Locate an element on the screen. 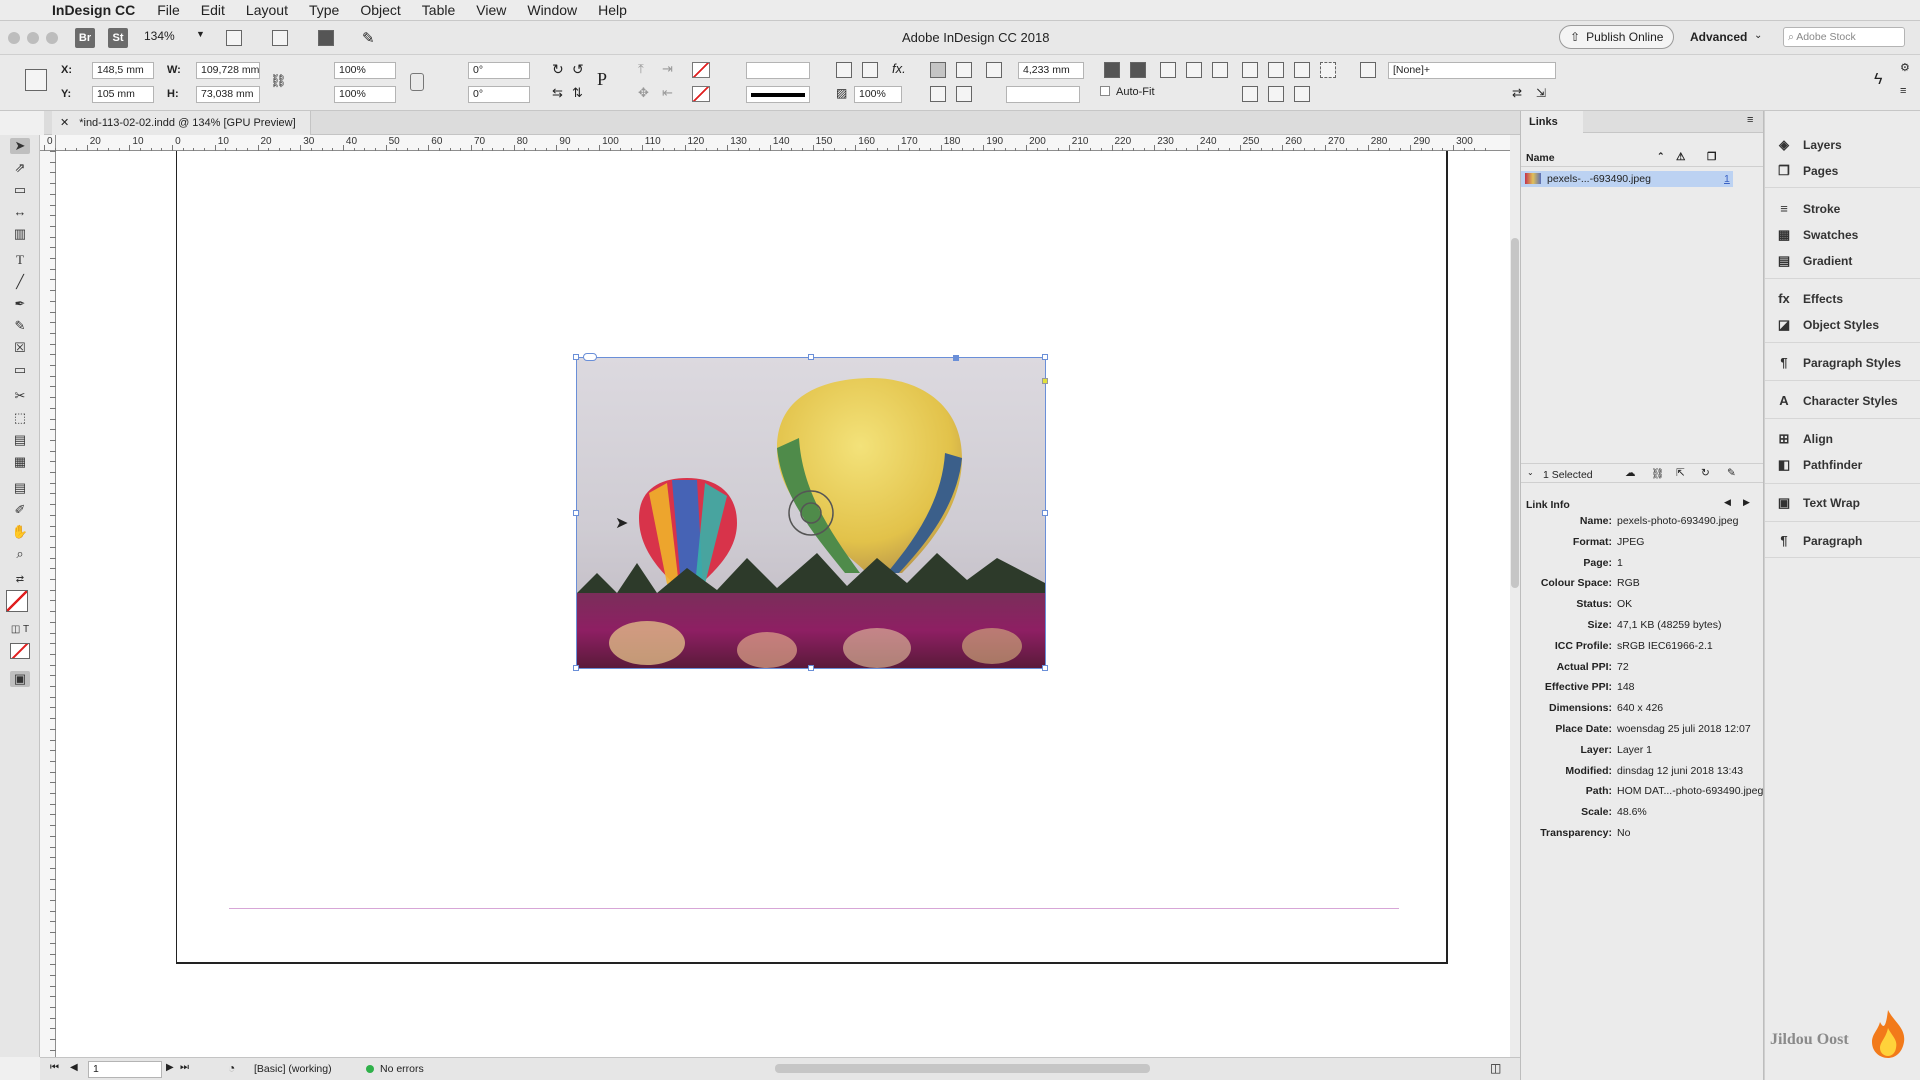 The image size is (1920, 1080). pencil-tool-icon: ✎ is located at coordinates (20, 326).